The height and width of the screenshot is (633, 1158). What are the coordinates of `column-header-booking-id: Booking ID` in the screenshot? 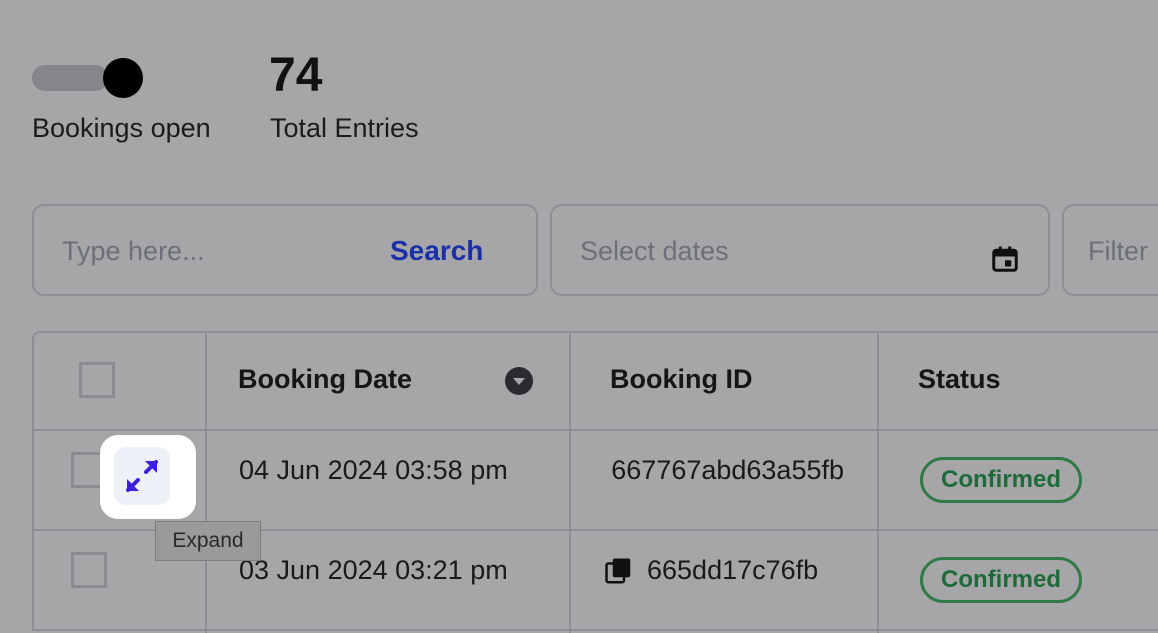 It's located at (681, 379).